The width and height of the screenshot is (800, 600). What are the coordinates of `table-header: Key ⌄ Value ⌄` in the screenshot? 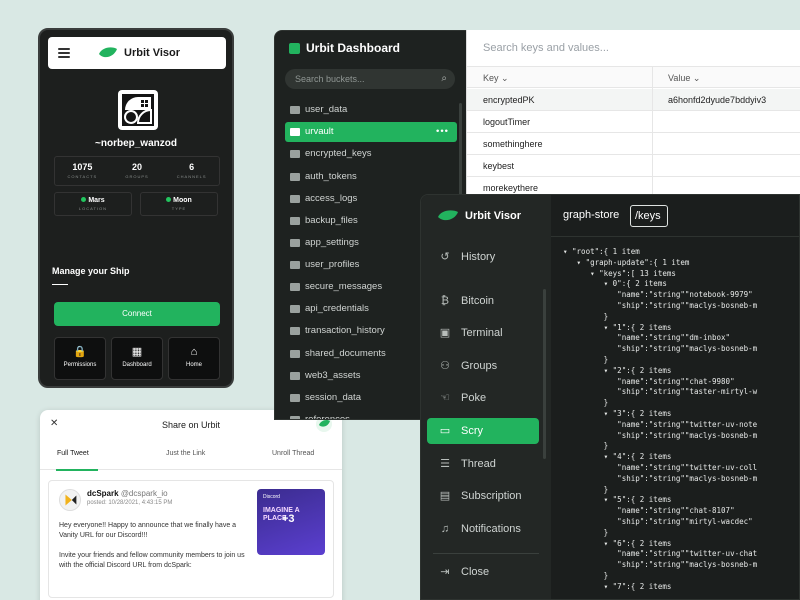 It's located at (633, 77).